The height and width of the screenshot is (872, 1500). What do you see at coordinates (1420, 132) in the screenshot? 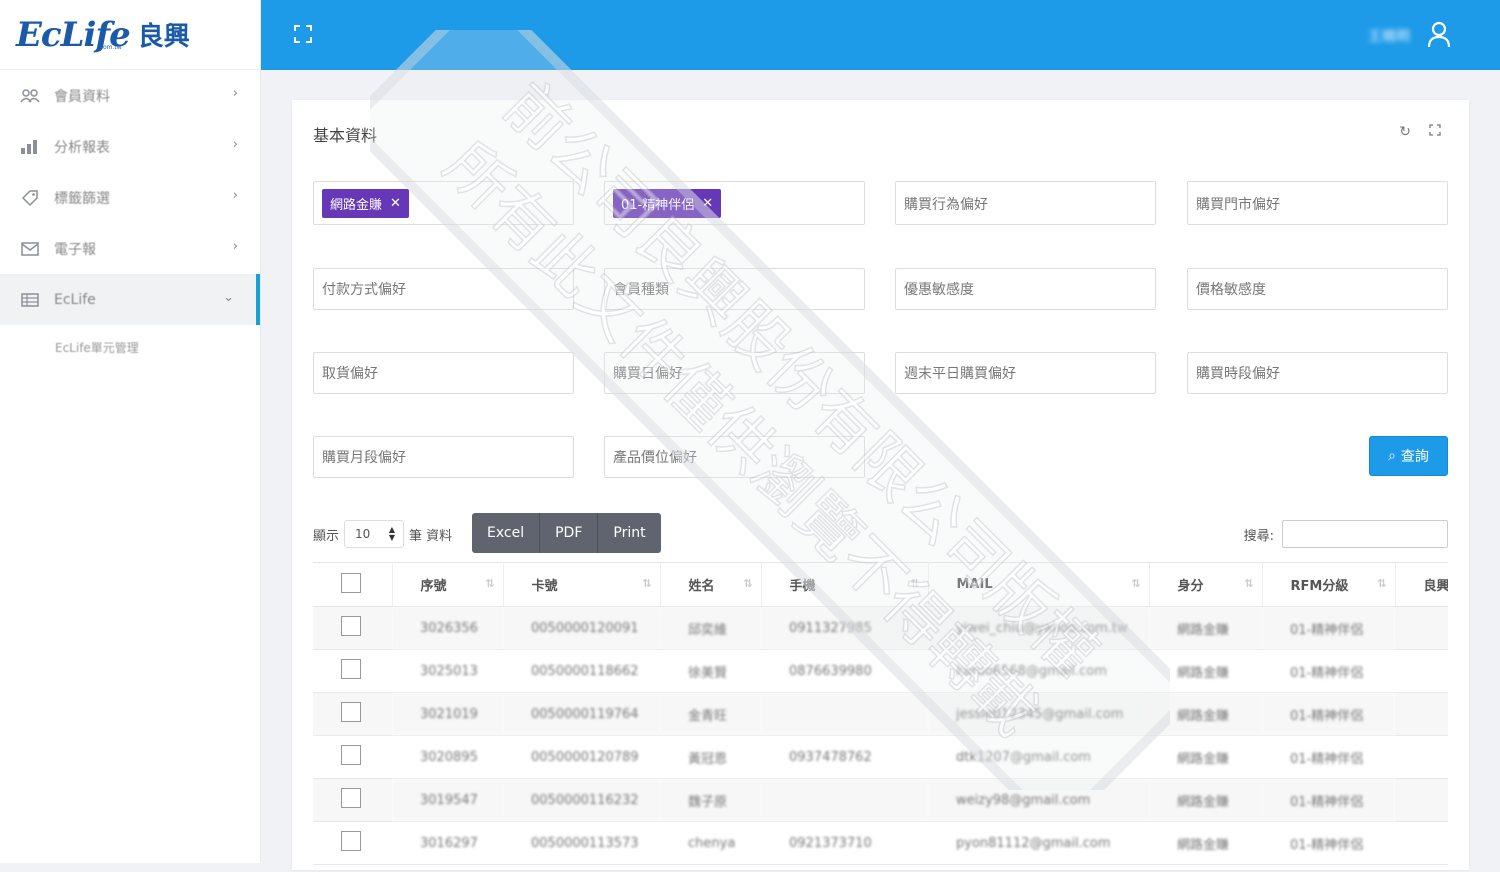
I see `card-tools: ↻` at bounding box center [1420, 132].